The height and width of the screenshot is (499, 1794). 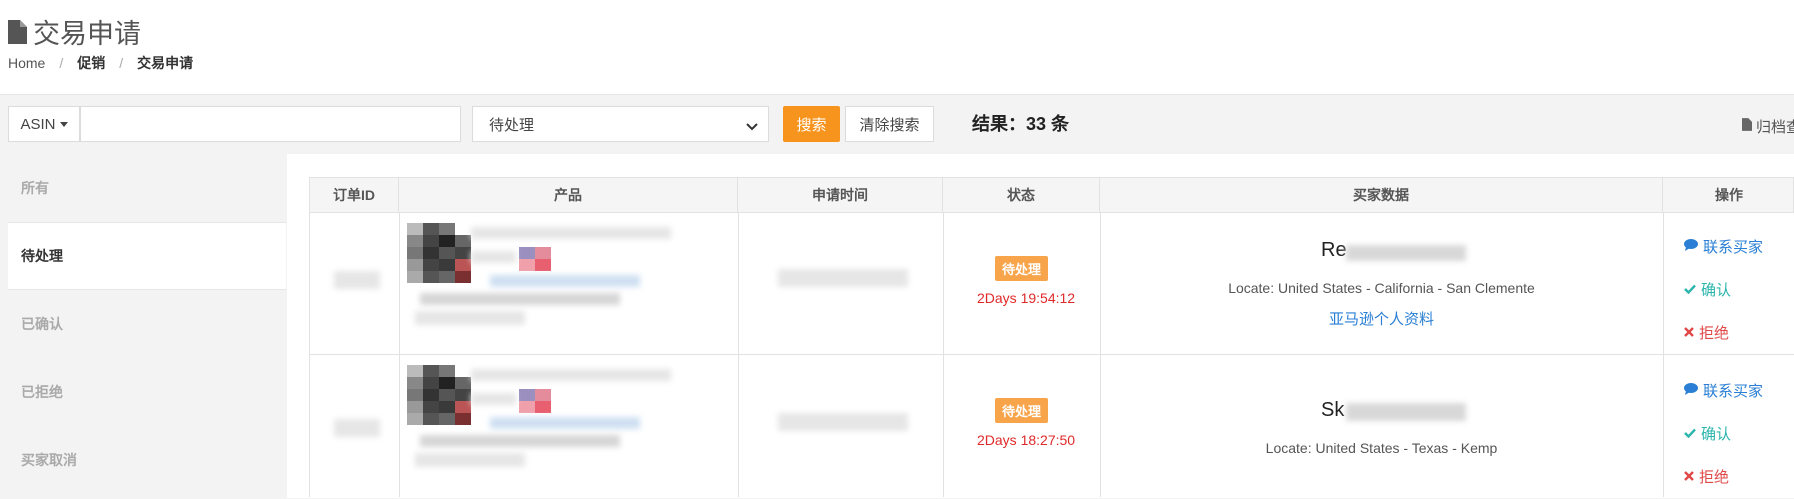 What do you see at coordinates (147, 460) in the screenshot?
I see `tab-buyer-cancelled: 买家取消` at bounding box center [147, 460].